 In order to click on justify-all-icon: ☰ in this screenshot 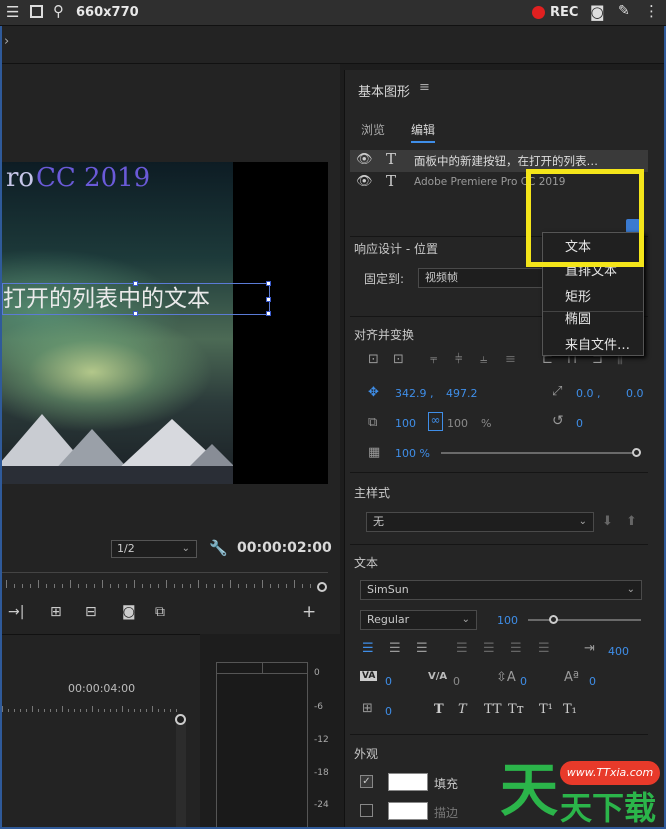, I will do `click(544, 648)`.